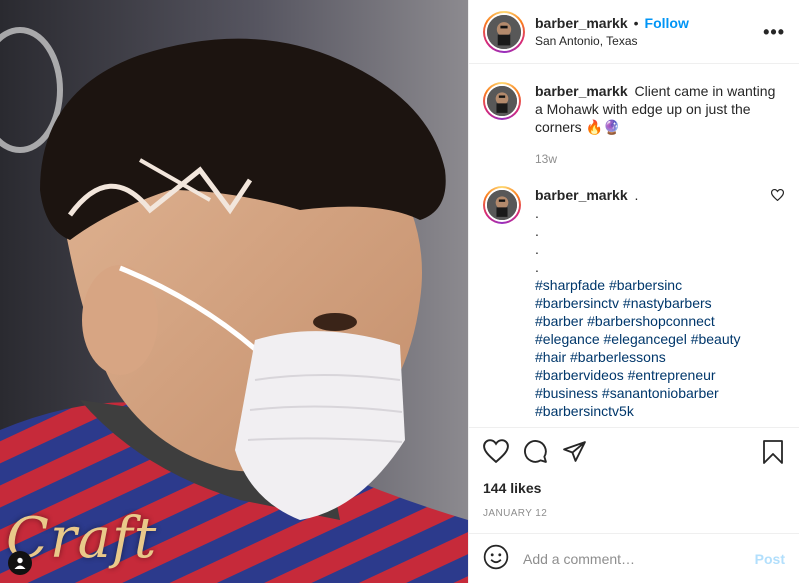 The height and width of the screenshot is (583, 799). I want to click on caption-timestamp: 13w, so click(660, 159).